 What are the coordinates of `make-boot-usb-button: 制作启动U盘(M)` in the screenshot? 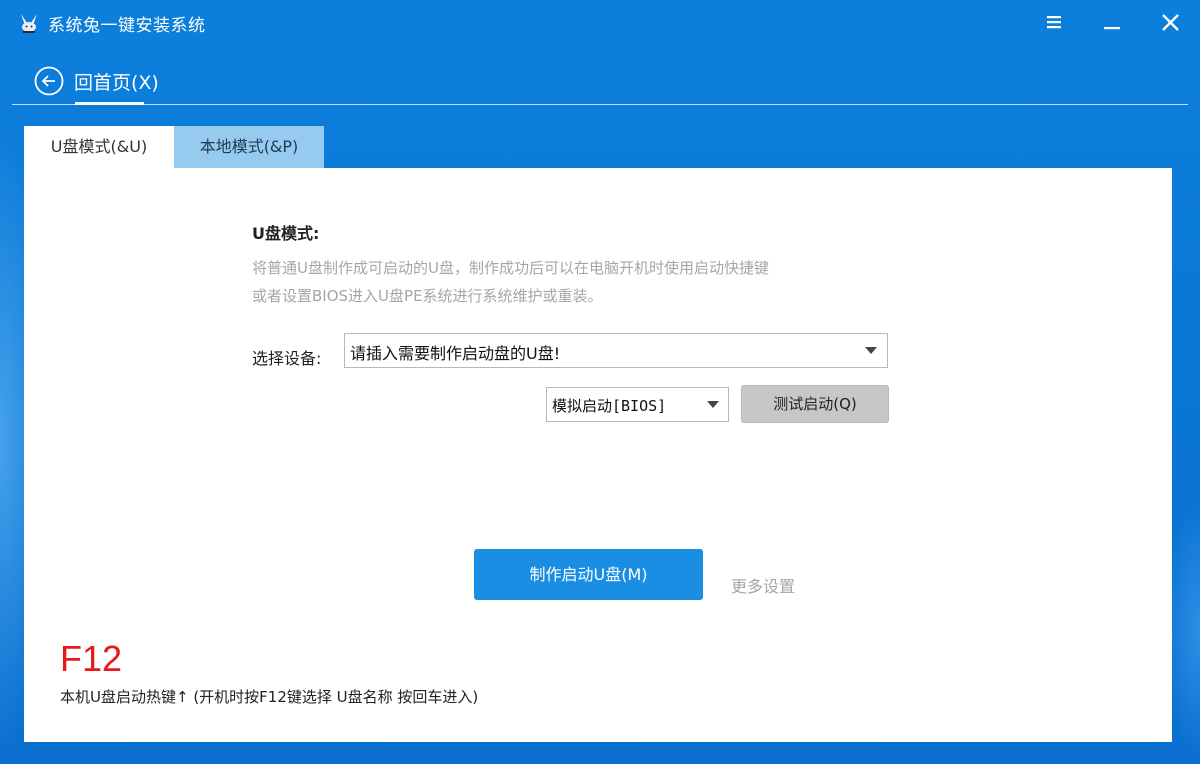 It's located at (588, 574).